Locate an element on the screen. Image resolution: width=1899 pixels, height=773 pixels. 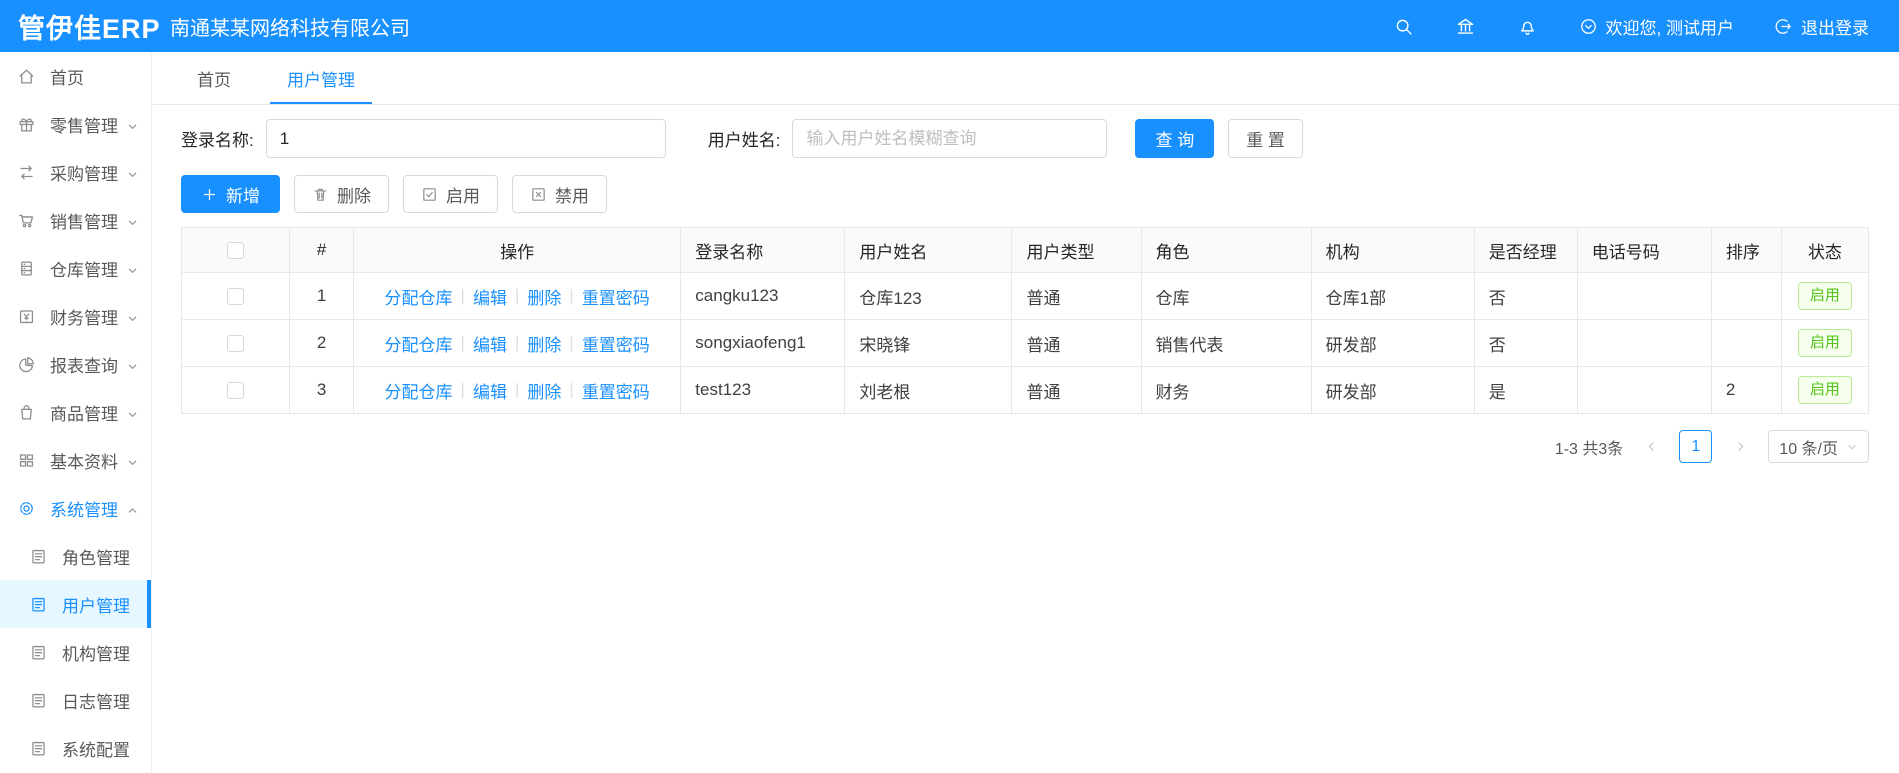
sidebar-item-label: 零售管理 is located at coordinates (84, 126).